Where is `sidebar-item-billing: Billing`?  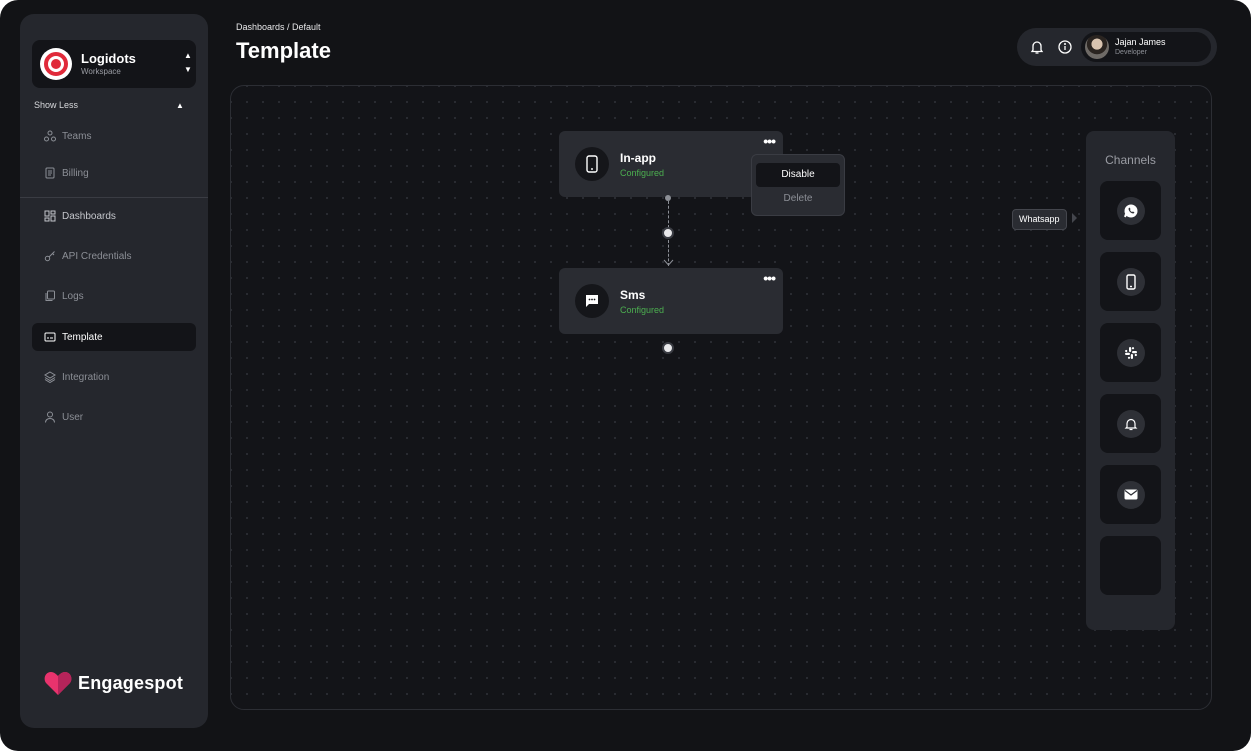
sidebar-item-billing: Billing is located at coordinates (114, 173).